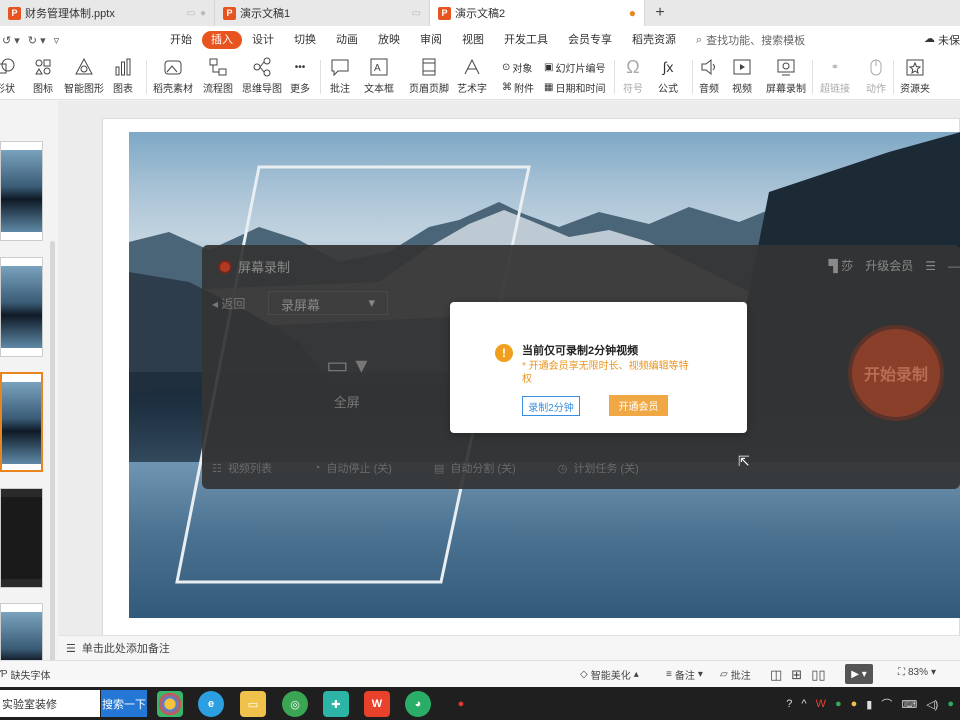 This screenshot has height=720, width=960. What do you see at coordinates (295, 704) in the screenshot?
I see `browser-icon: ◎` at bounding box center [295, 704].